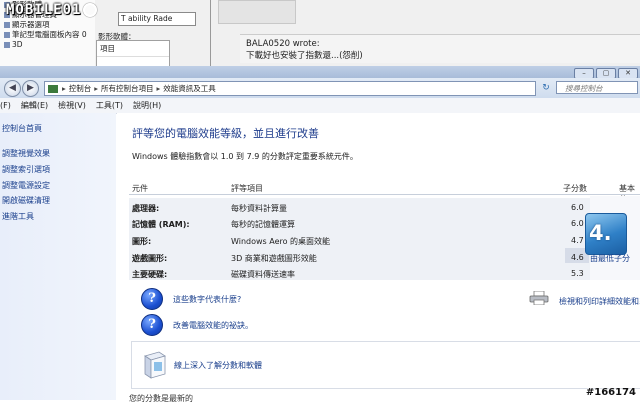 This screenshot has width=640, height=404. What do you see at coordinates (26, 169) in the screenshot?
I see `sidebar-item-indexing: 調整索引選項` at bounding box center [26, 169].